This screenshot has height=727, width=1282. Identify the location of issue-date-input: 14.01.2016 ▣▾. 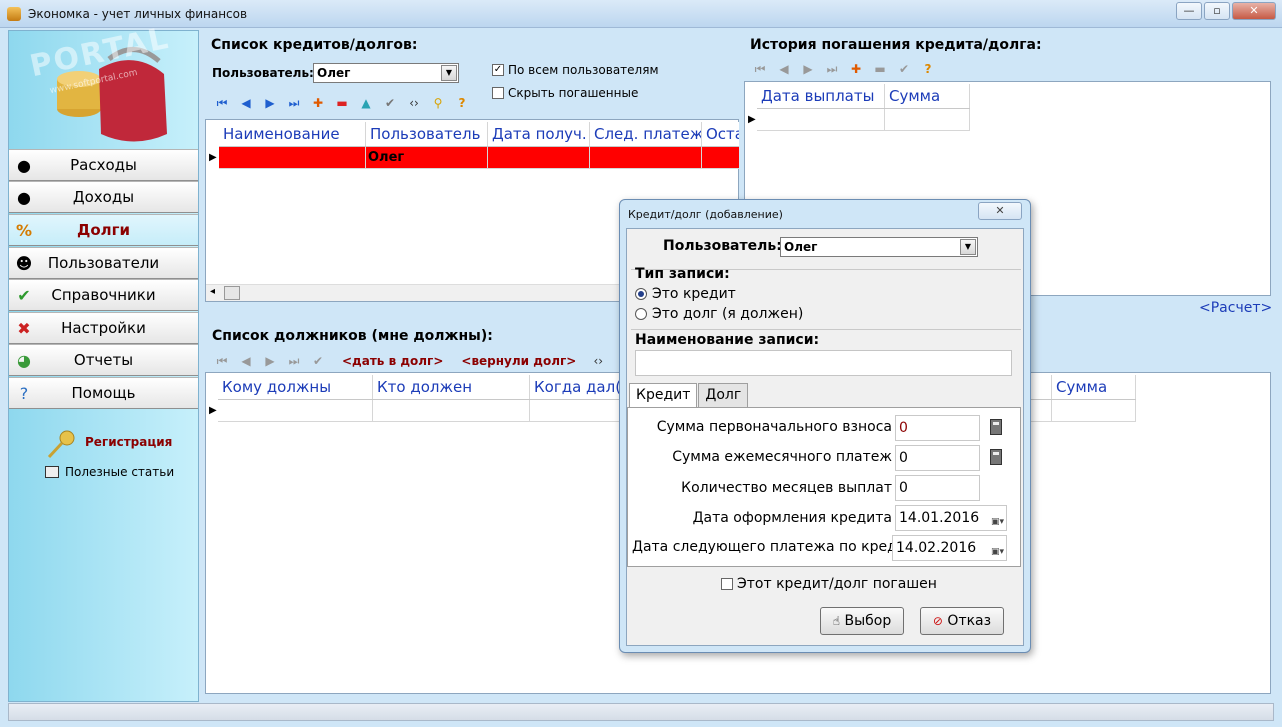
(951, 518).